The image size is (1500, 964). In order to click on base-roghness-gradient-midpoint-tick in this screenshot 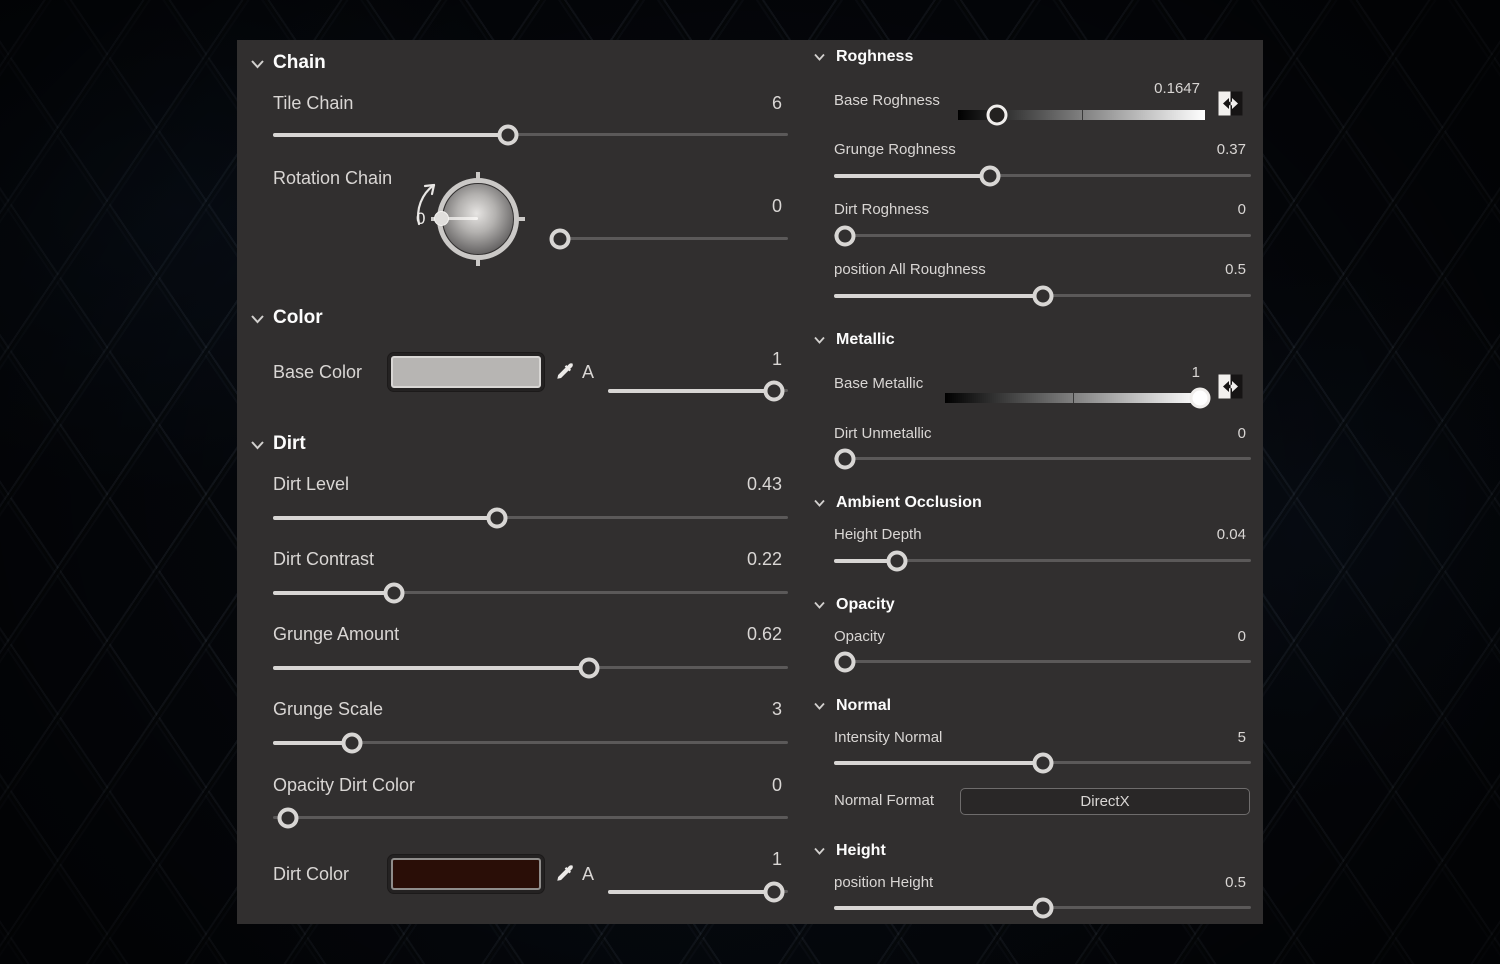, I will do `click(1082, 115)`.